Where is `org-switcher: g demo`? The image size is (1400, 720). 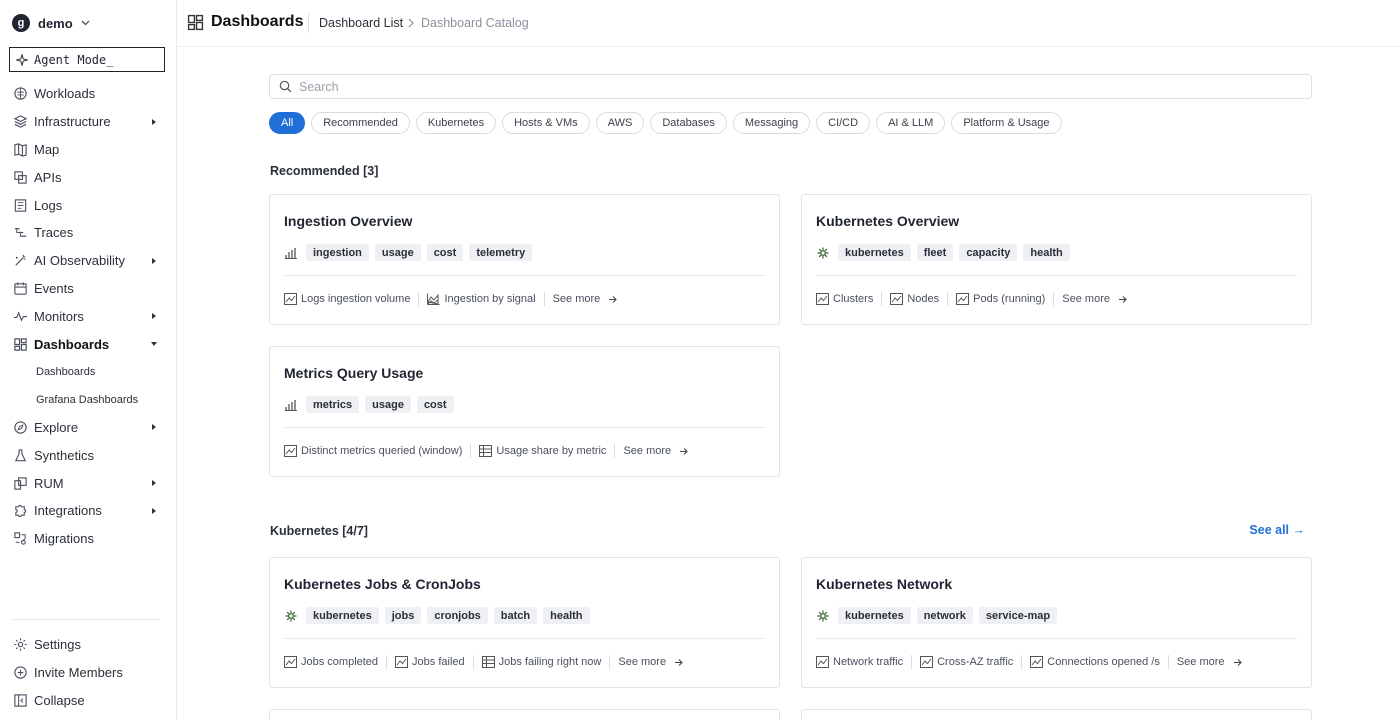
org-switcher: g demo is located at coordinates (51, 23).